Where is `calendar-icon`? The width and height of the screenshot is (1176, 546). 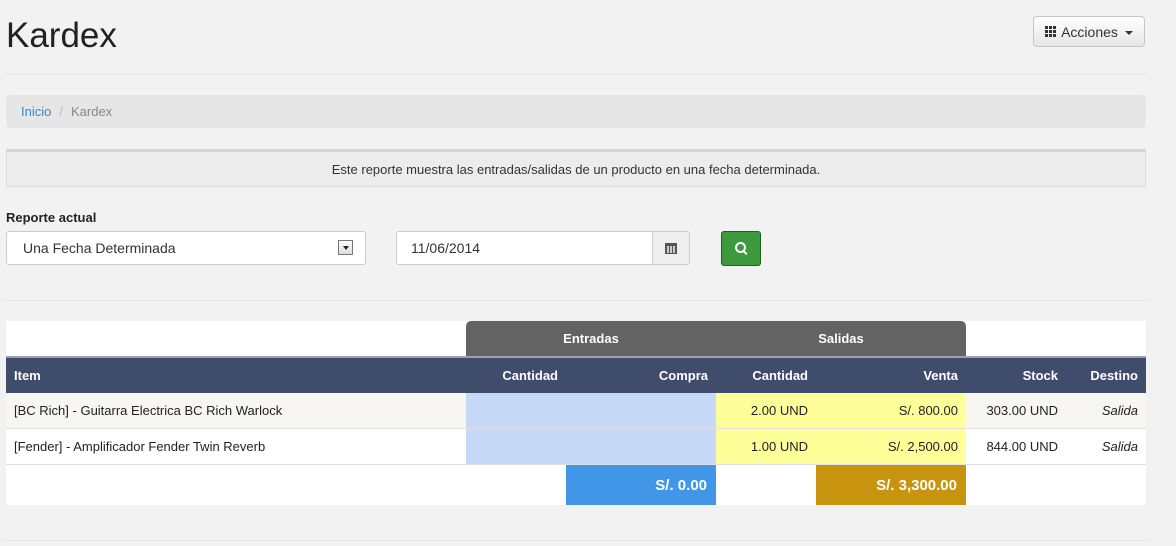
calendar-icon is located at coordinates (671, 248).